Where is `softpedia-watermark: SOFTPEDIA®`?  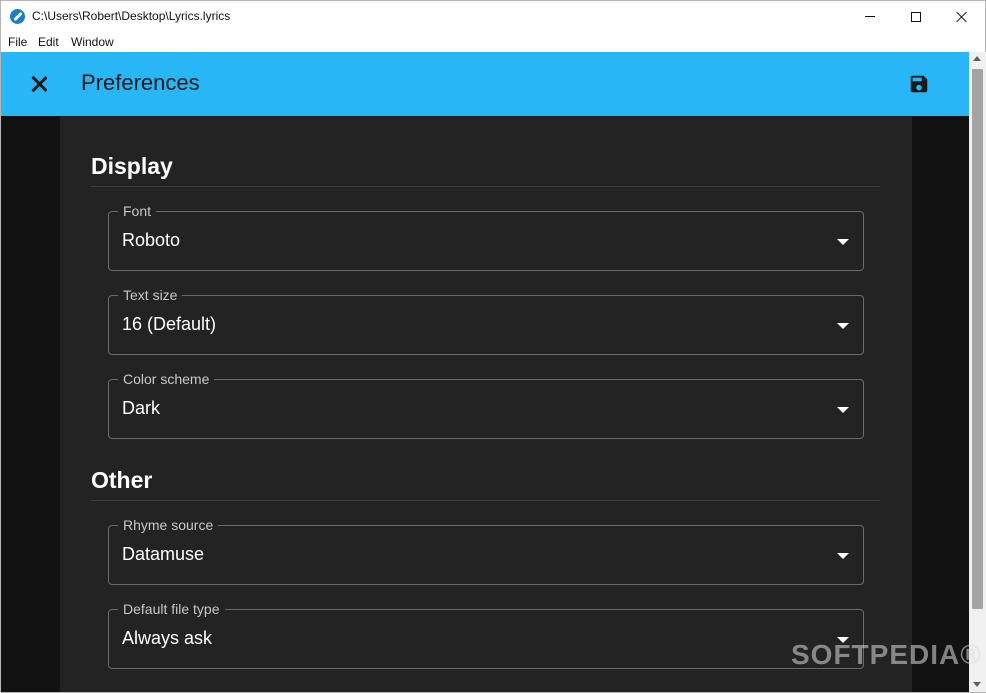 softpedia-watermark: SOFTPEDIA® is located at coordinates (886, 654).